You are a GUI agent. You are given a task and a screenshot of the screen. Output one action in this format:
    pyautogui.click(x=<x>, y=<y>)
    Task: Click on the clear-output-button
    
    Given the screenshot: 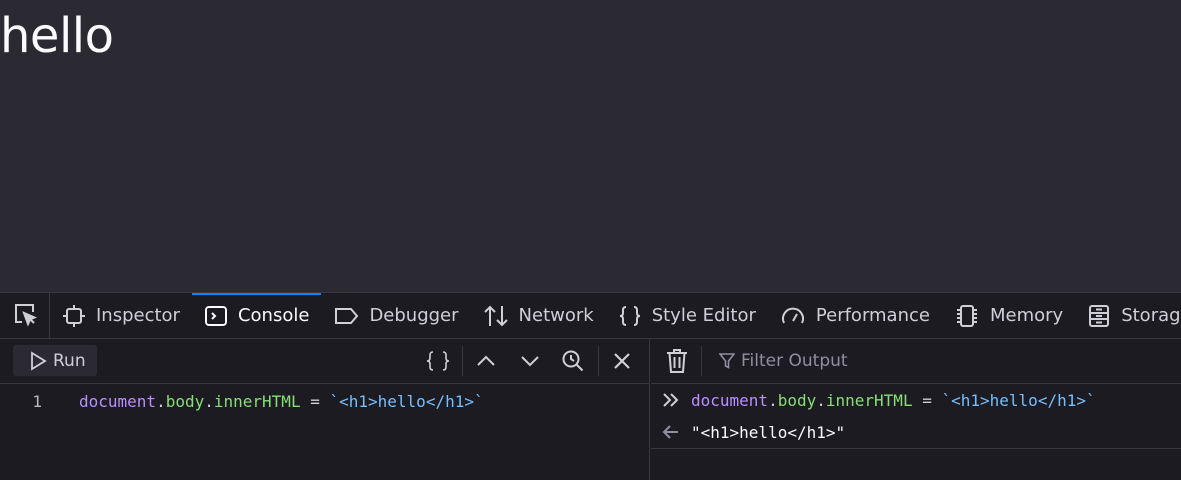 What is the action you would take?
    pyautogui.click(x=677, y=361)
    